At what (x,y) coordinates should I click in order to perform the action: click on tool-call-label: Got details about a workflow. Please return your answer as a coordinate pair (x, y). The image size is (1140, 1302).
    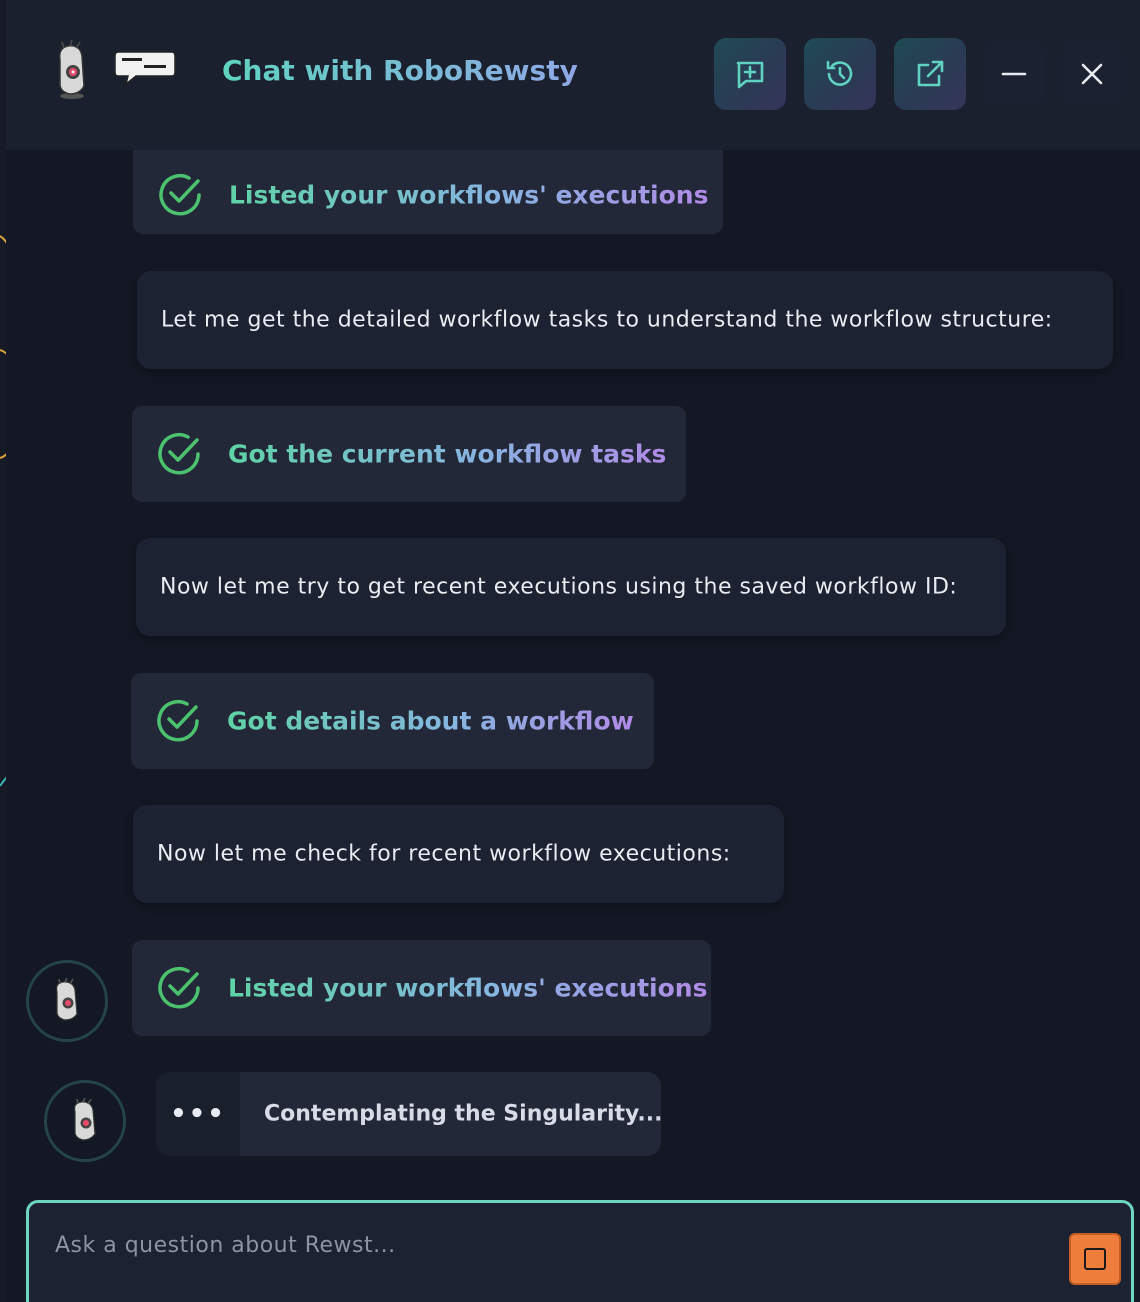
    Looking at the image, I should click on (430, 721).